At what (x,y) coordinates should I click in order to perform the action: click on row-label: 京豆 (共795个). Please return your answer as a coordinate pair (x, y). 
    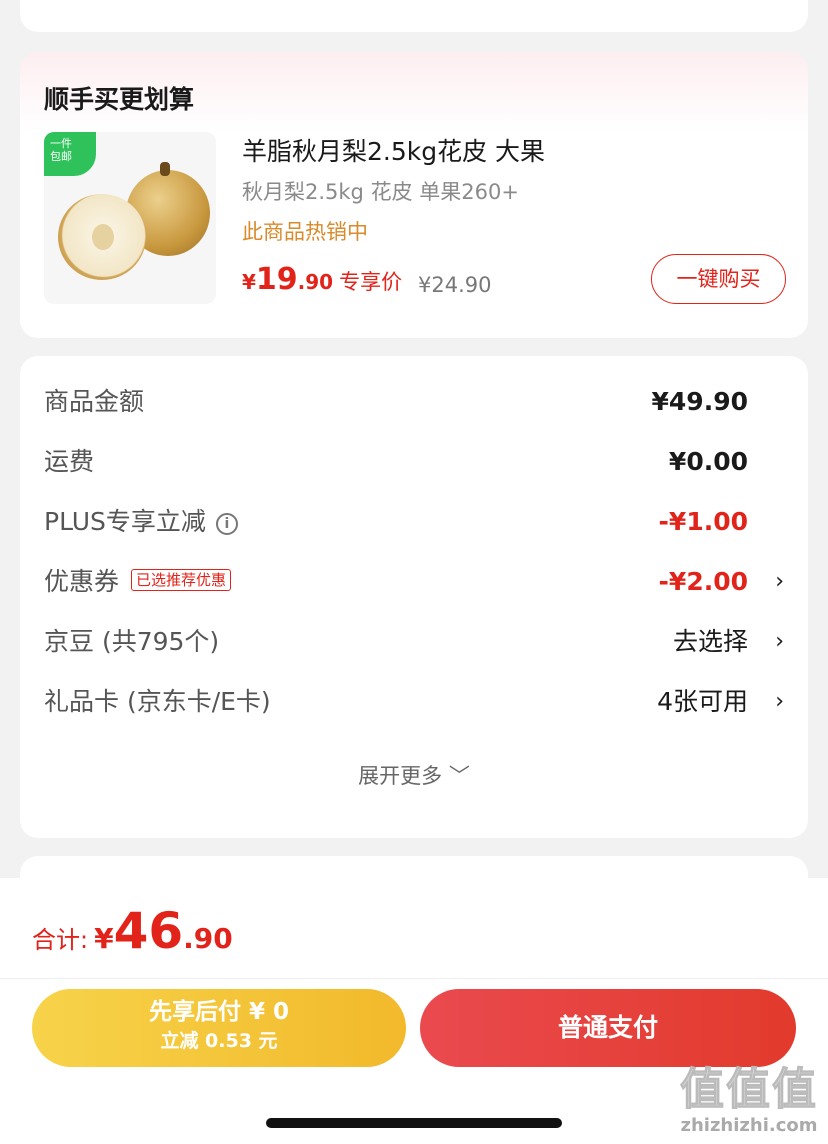
    Looking at the image, I should click on (132, 641).